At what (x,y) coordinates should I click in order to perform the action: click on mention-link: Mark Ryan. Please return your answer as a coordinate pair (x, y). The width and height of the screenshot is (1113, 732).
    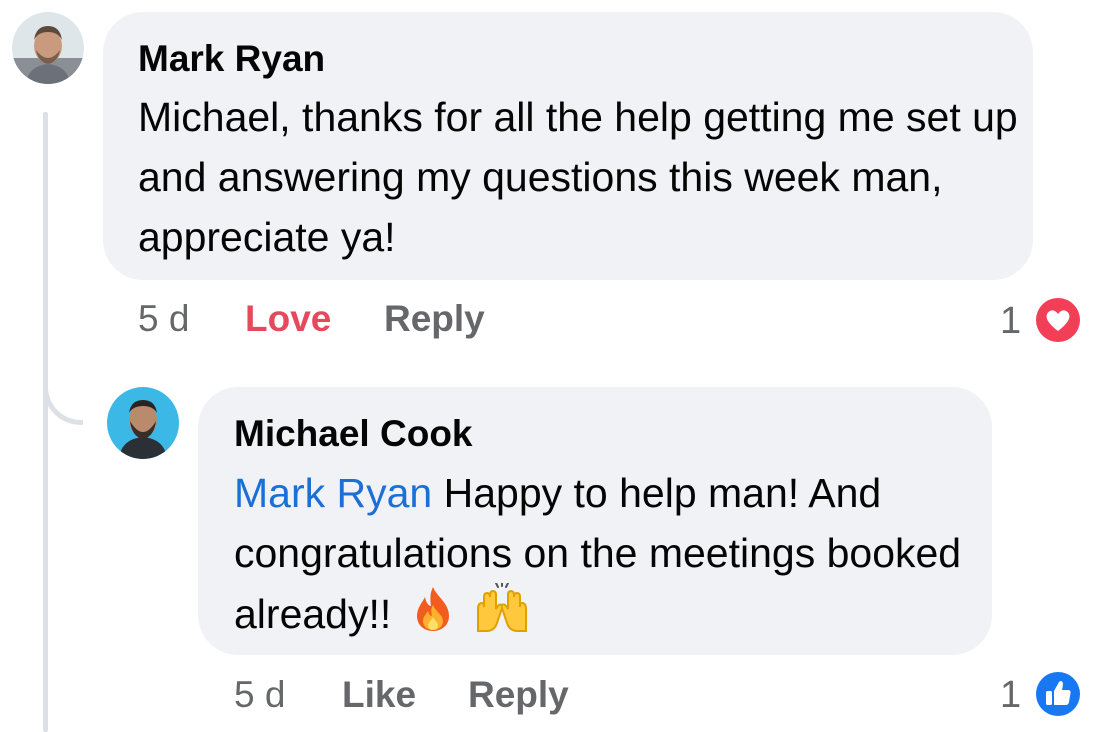
    Looking at the image, I should click on (333, 493).